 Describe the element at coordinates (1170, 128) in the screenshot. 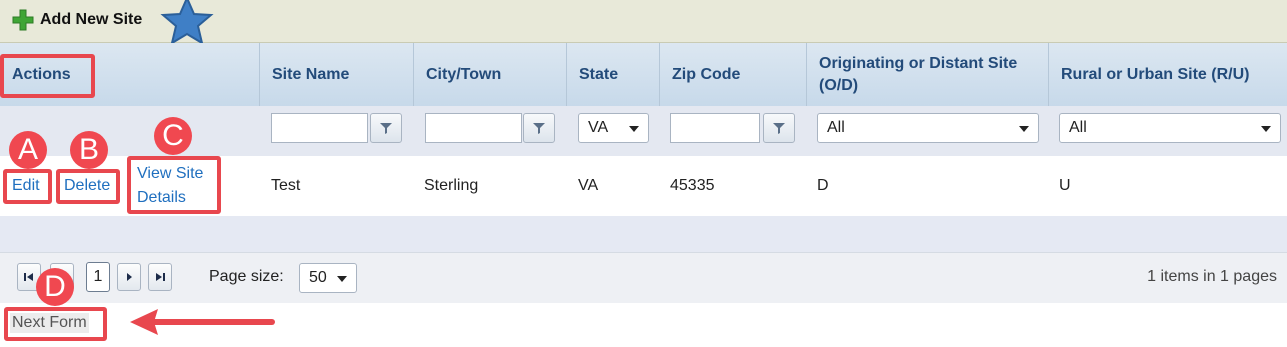

I see `ru-filter-select: All` at that location.